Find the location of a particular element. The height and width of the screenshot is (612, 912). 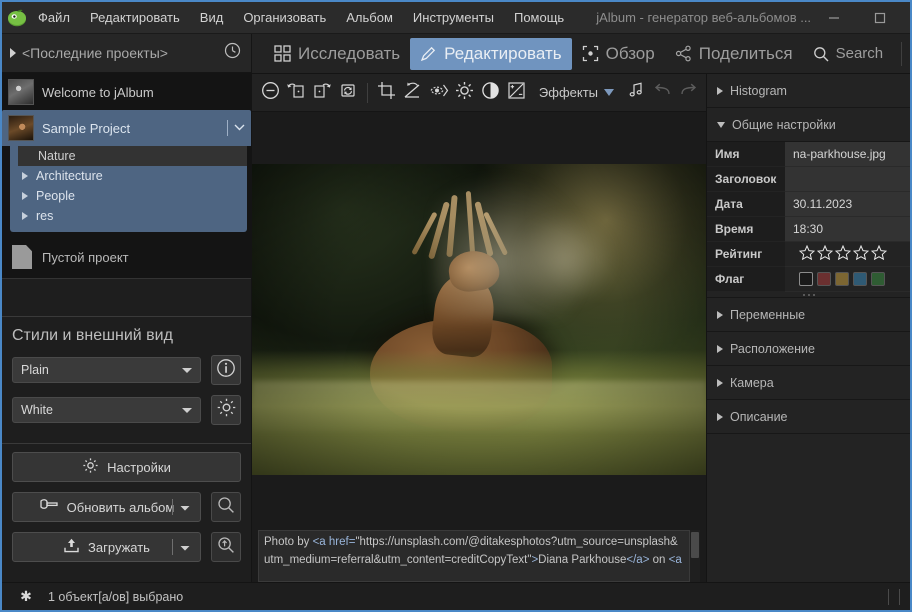

tree-item-people: People is located at coordinates (128, 196).